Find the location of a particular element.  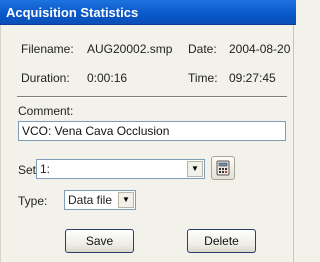

filename-value: AUG20002.smp is located at coordinates (130, 49).